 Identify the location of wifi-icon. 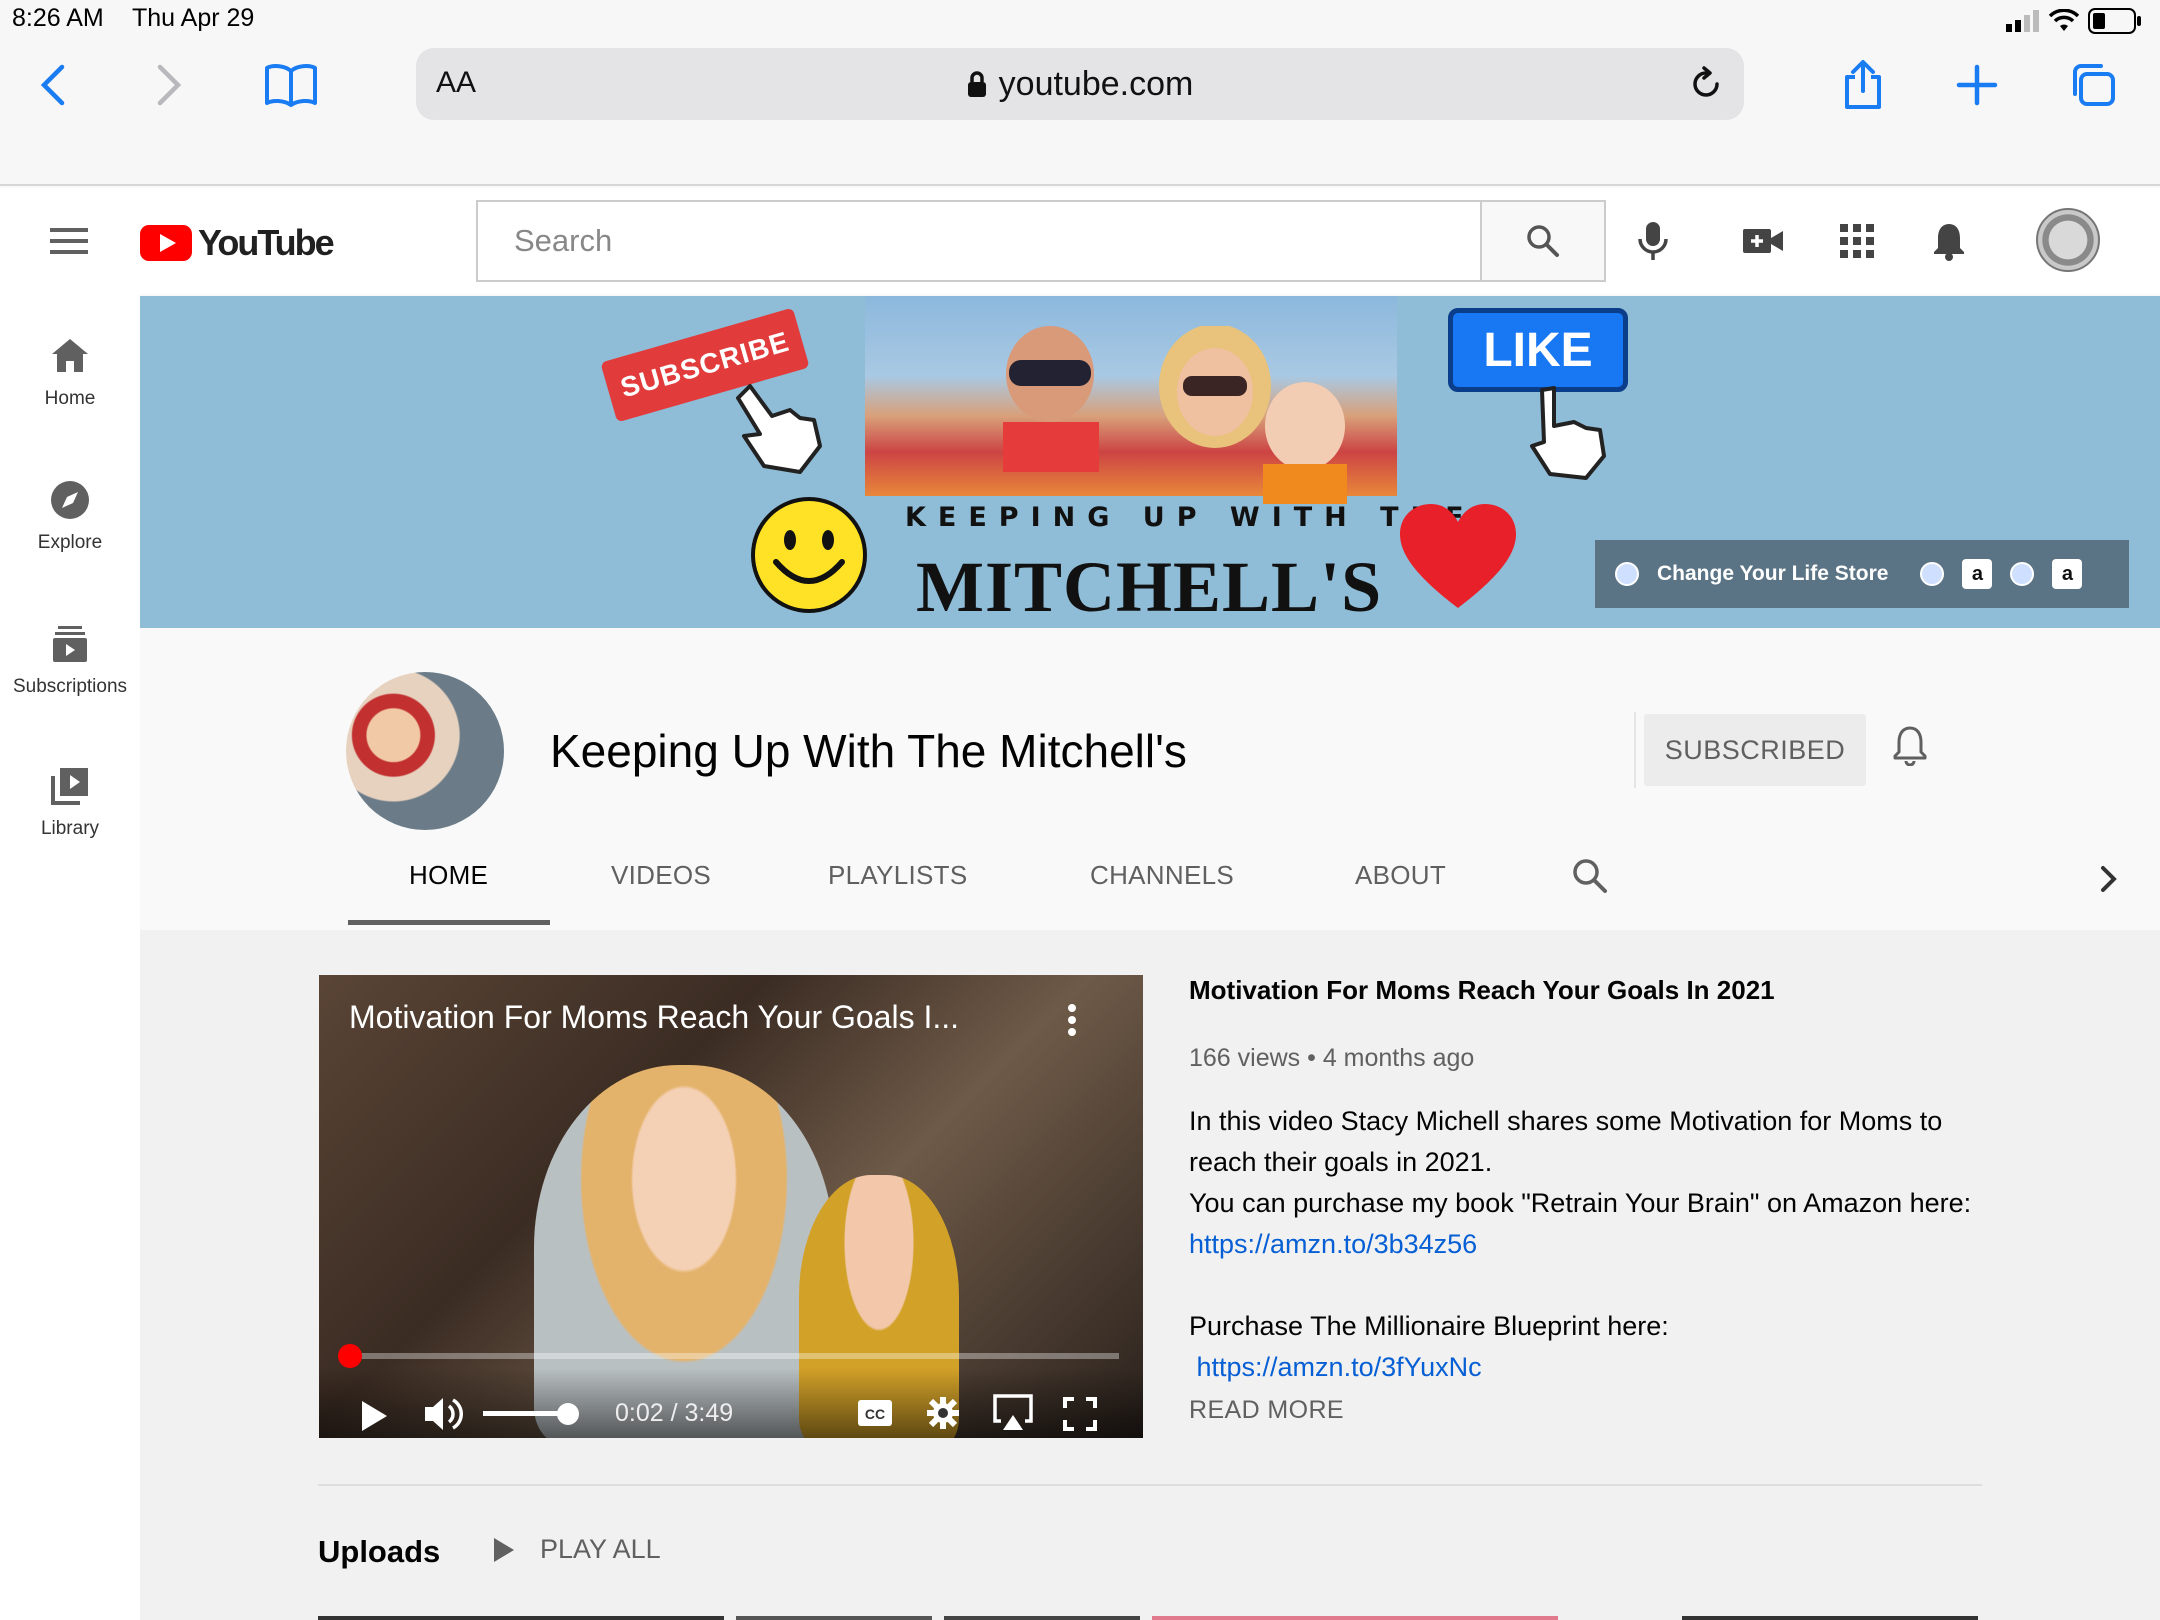
(2064, 20).